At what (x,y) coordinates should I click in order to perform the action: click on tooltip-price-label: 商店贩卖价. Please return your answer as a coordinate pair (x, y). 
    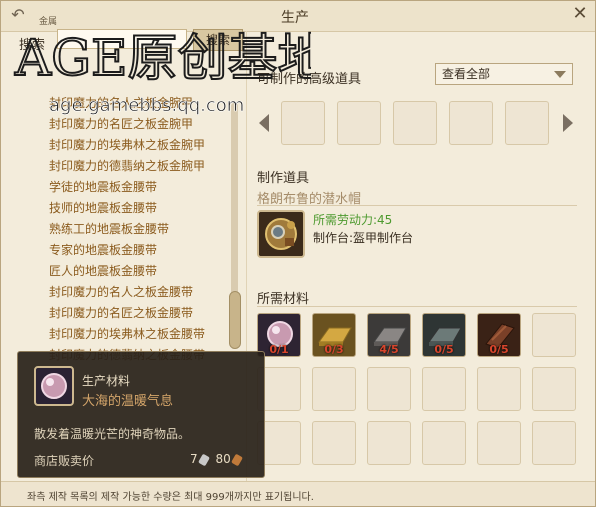
    Looking at the image, I should click on (64, 461).